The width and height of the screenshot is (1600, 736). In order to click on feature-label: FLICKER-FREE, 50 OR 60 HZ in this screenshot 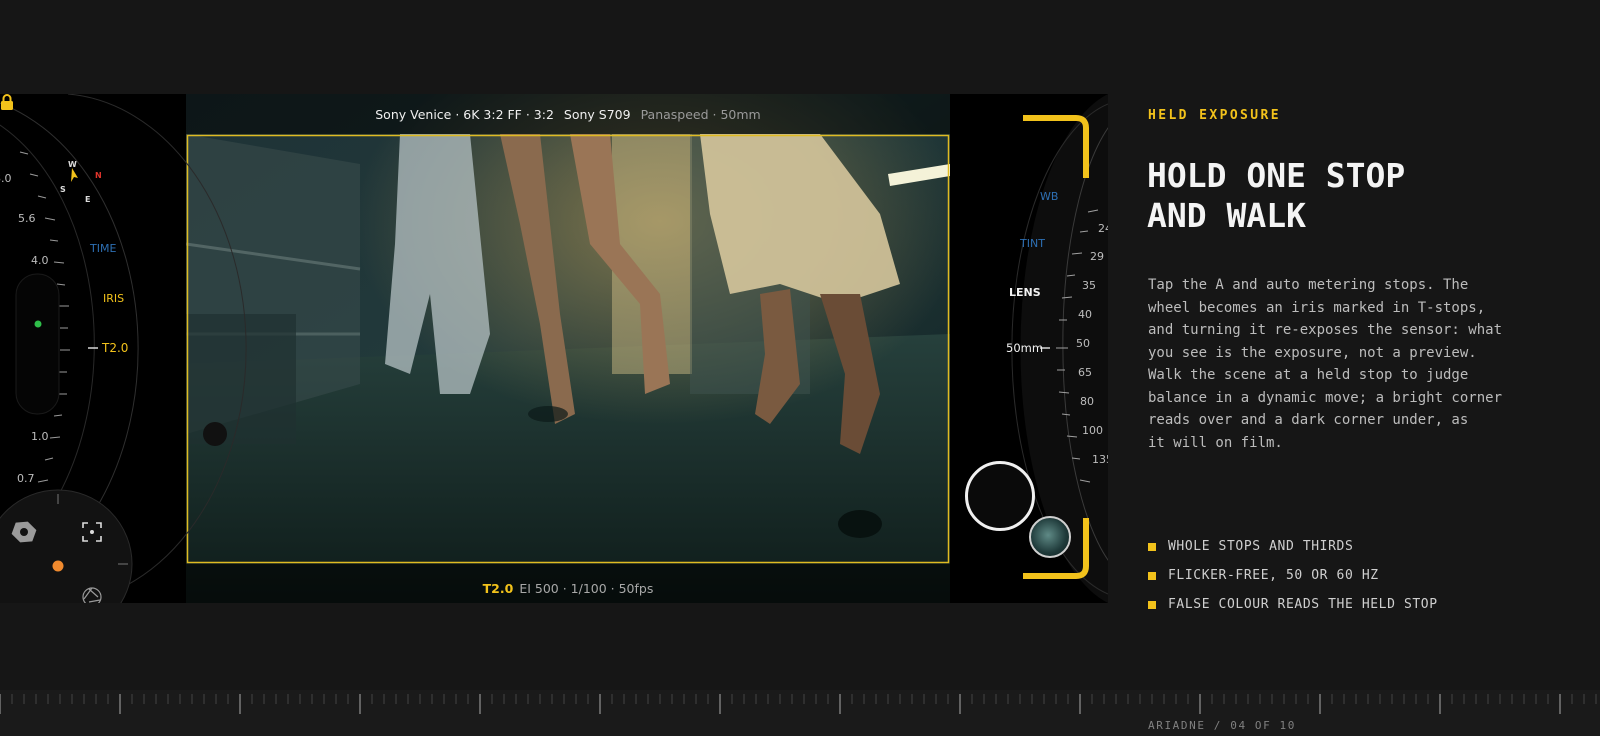, I will do `click(1273, 575)`.